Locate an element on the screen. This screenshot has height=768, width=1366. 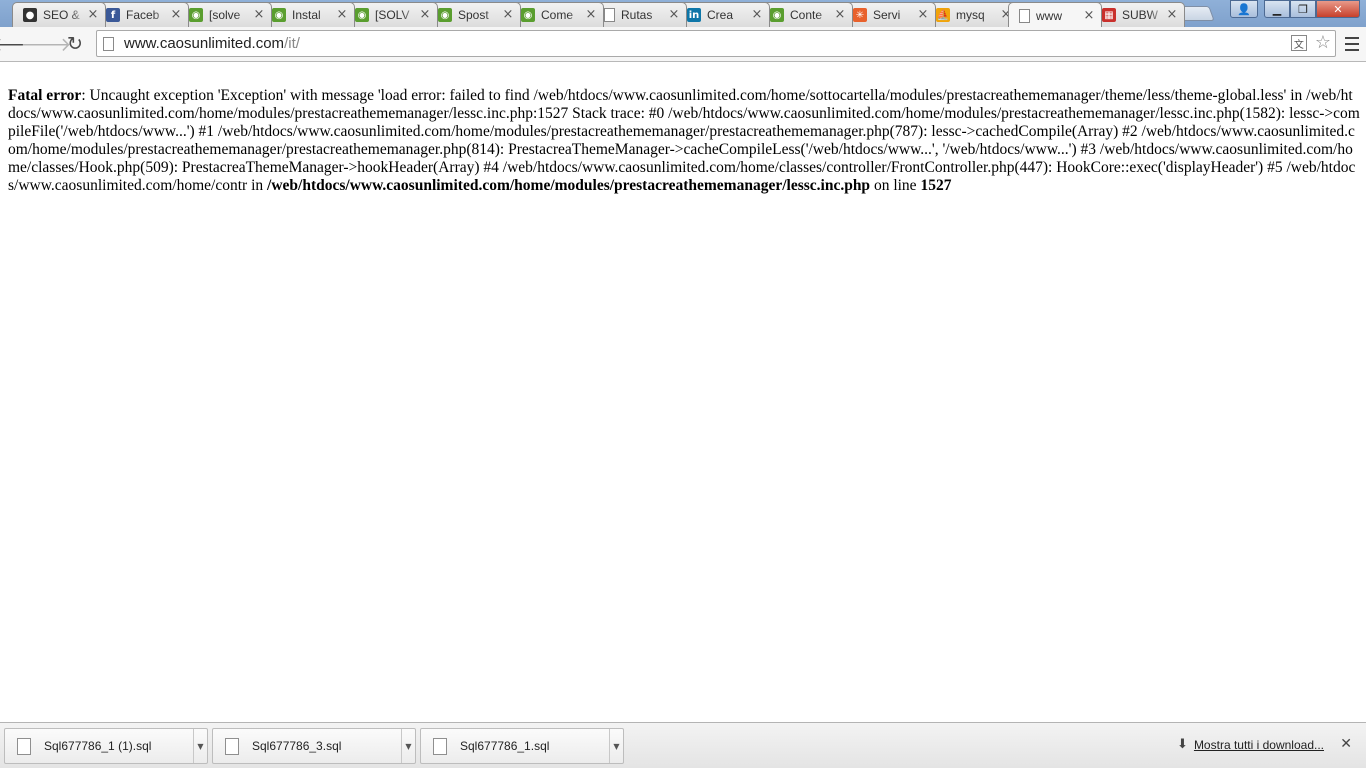
tab-title: [SOLV is located at coordinates (392, 15).